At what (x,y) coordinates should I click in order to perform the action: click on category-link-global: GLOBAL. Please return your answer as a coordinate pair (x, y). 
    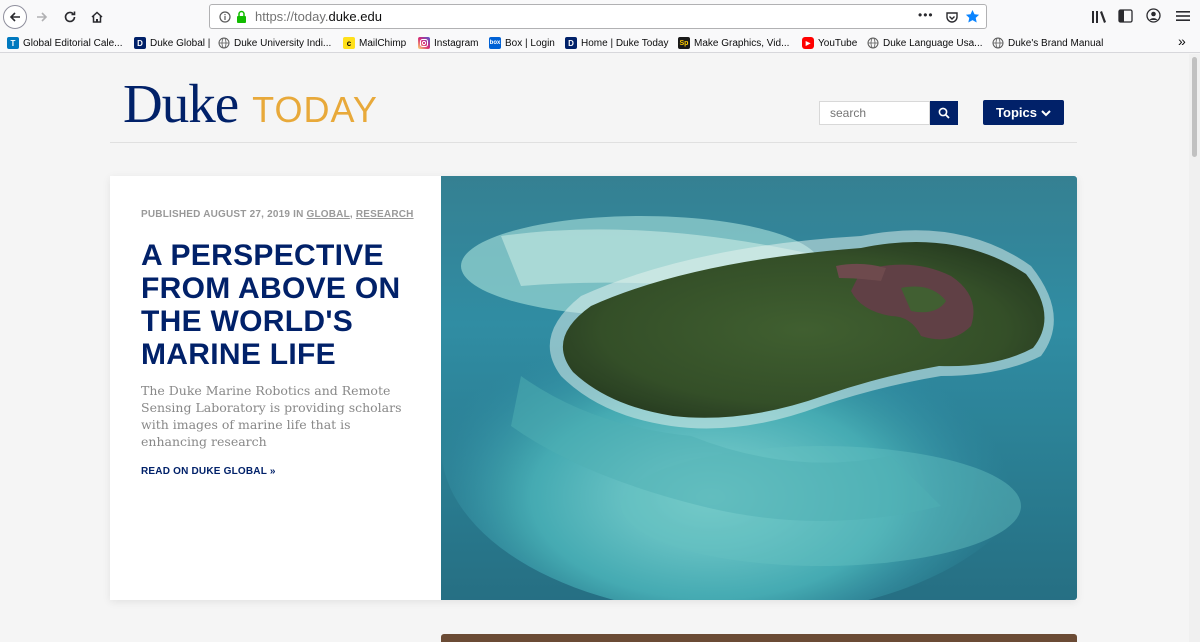
    Looking at the image, I should click on (327, 214).